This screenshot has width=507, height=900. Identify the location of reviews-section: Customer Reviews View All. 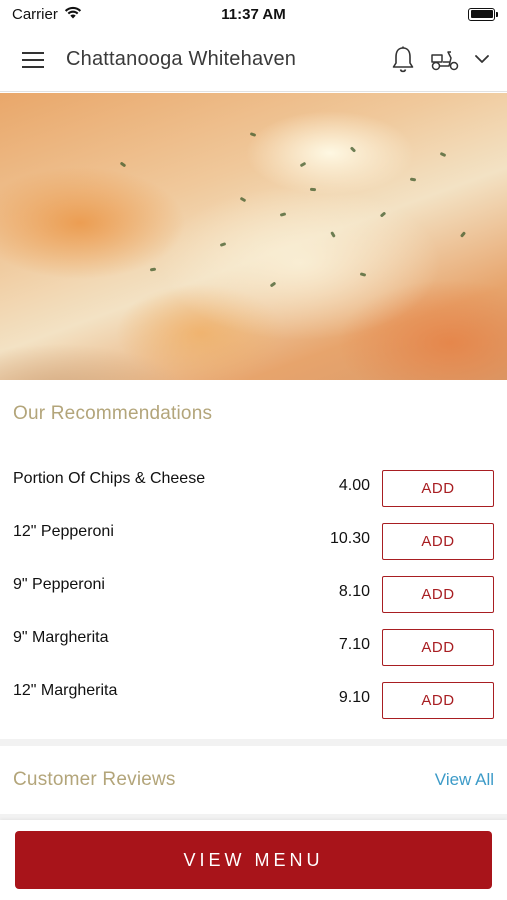
(253, 780).